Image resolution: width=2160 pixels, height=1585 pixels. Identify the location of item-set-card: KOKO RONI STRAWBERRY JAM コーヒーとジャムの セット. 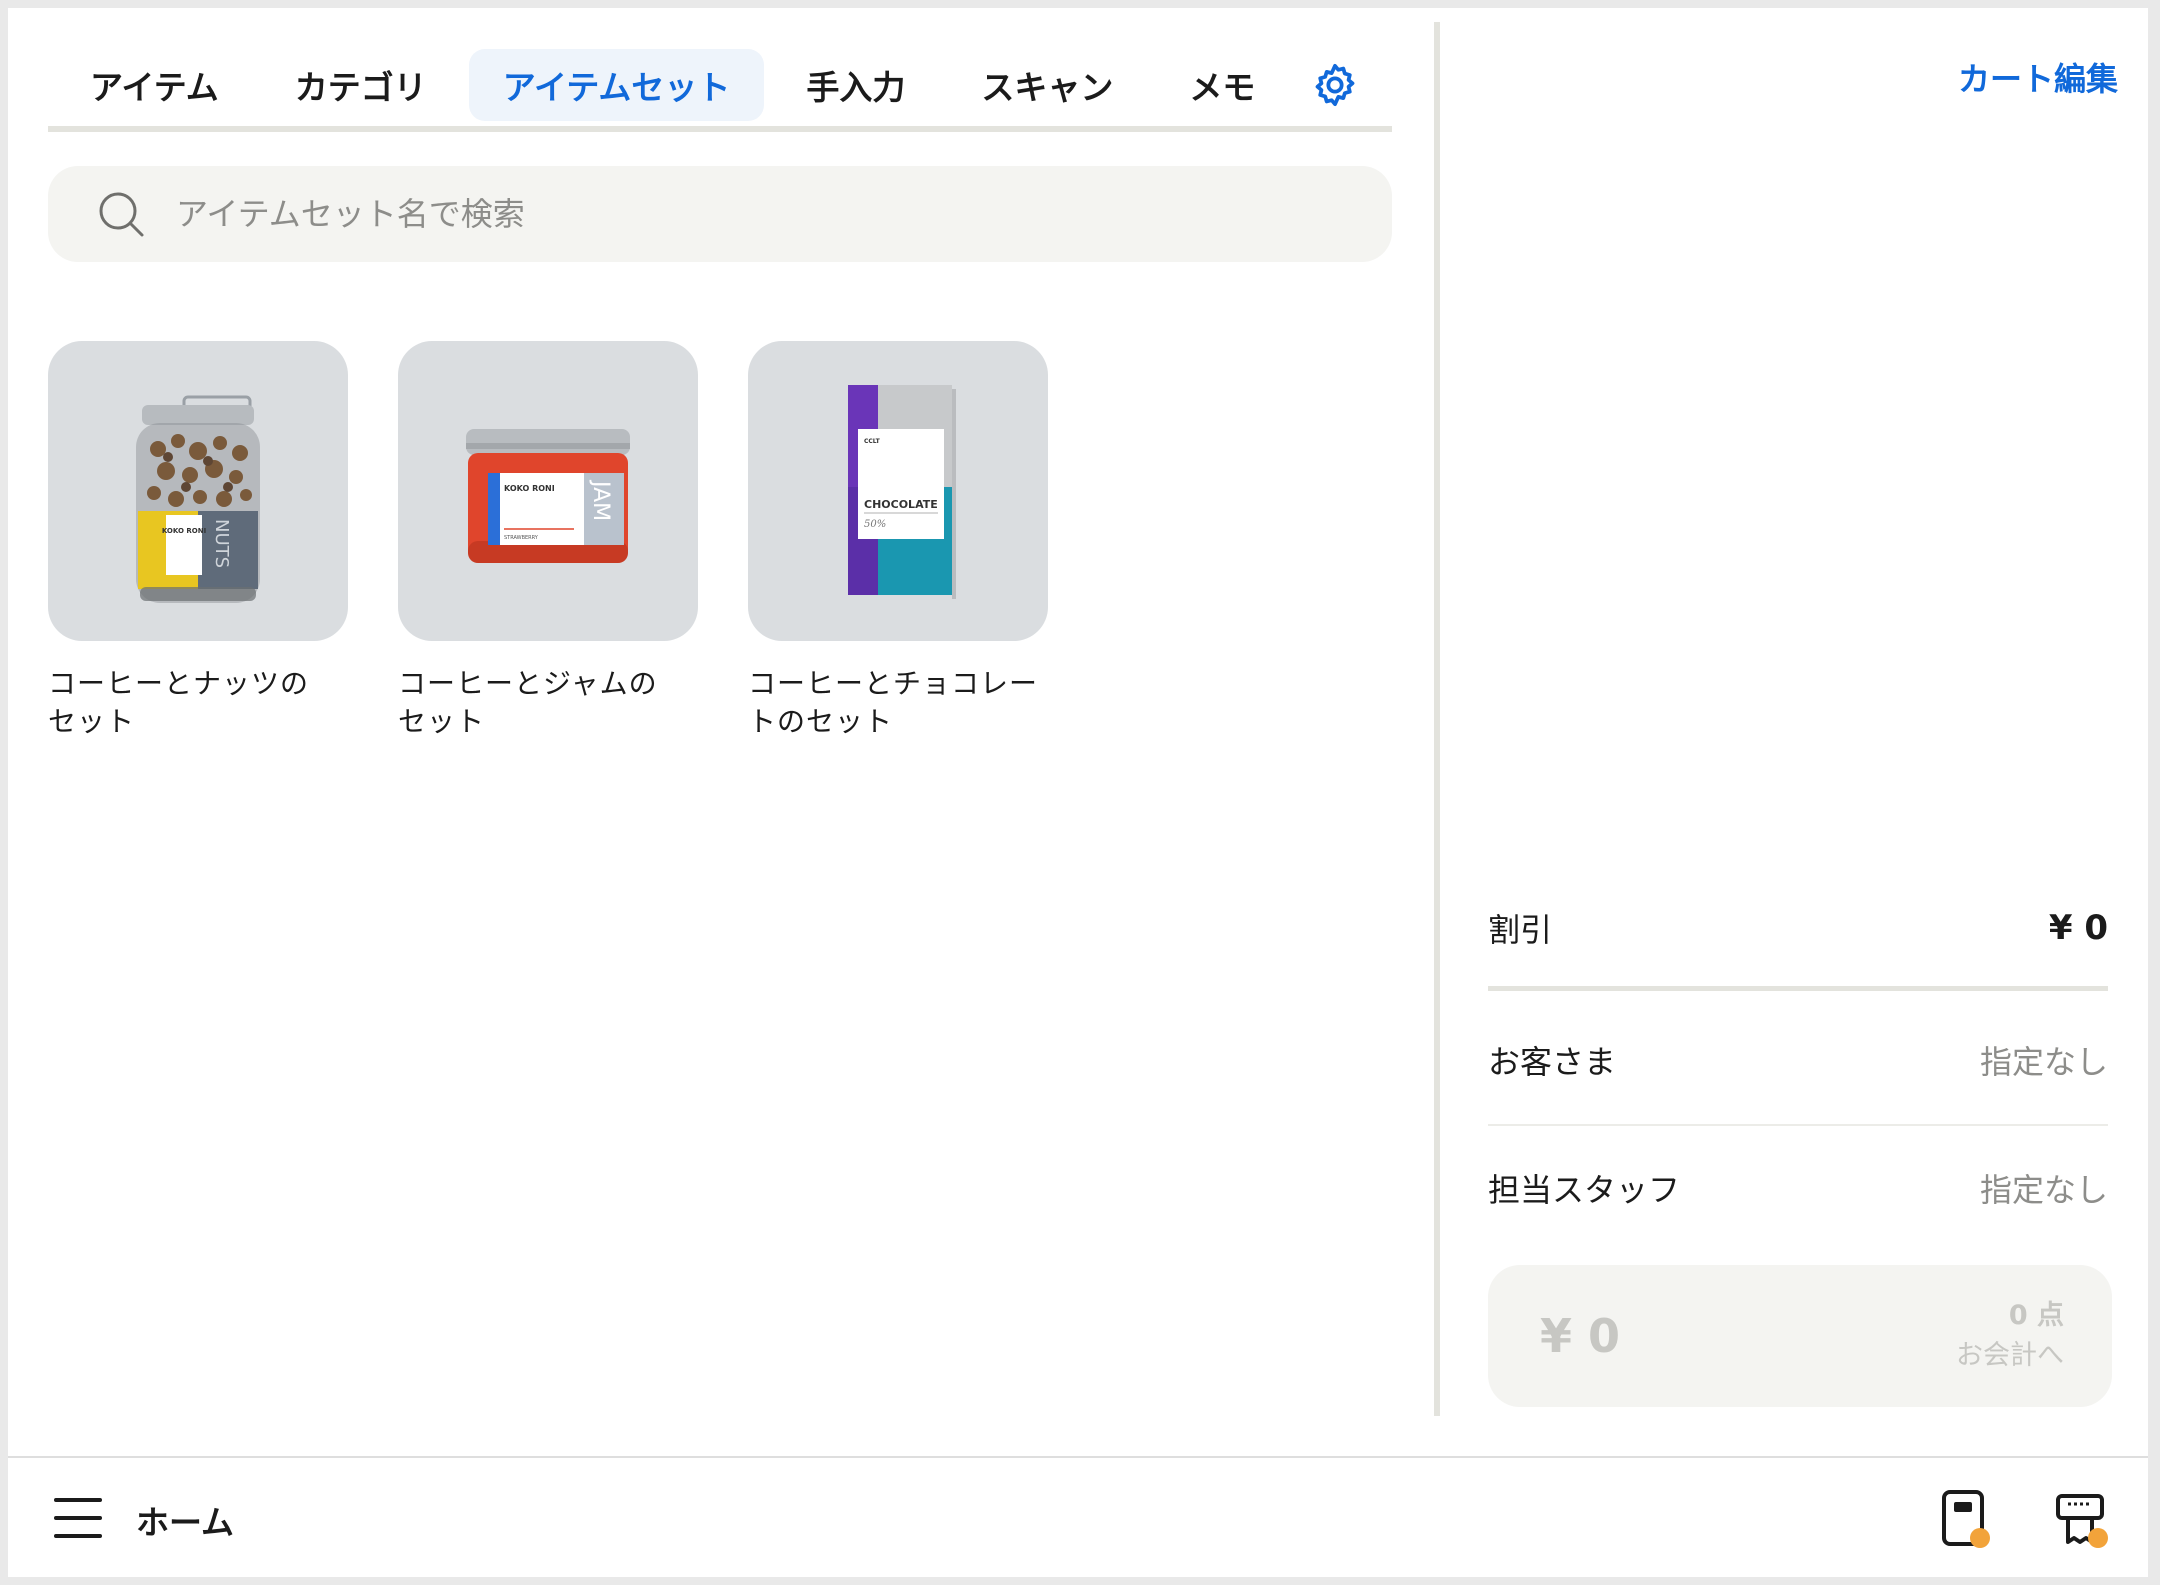
(548, 541).